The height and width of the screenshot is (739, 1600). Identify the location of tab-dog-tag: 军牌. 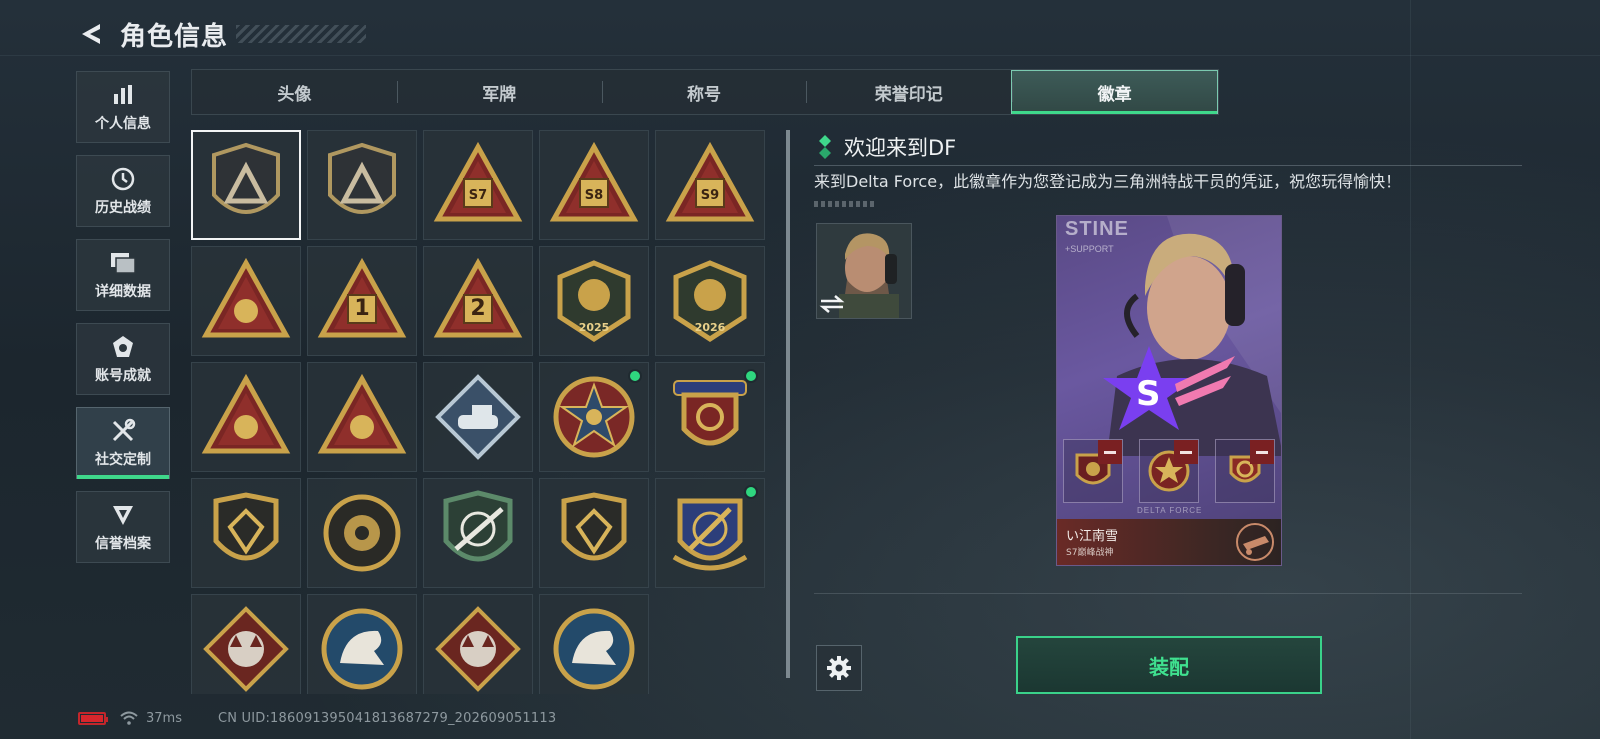
(499, 92).